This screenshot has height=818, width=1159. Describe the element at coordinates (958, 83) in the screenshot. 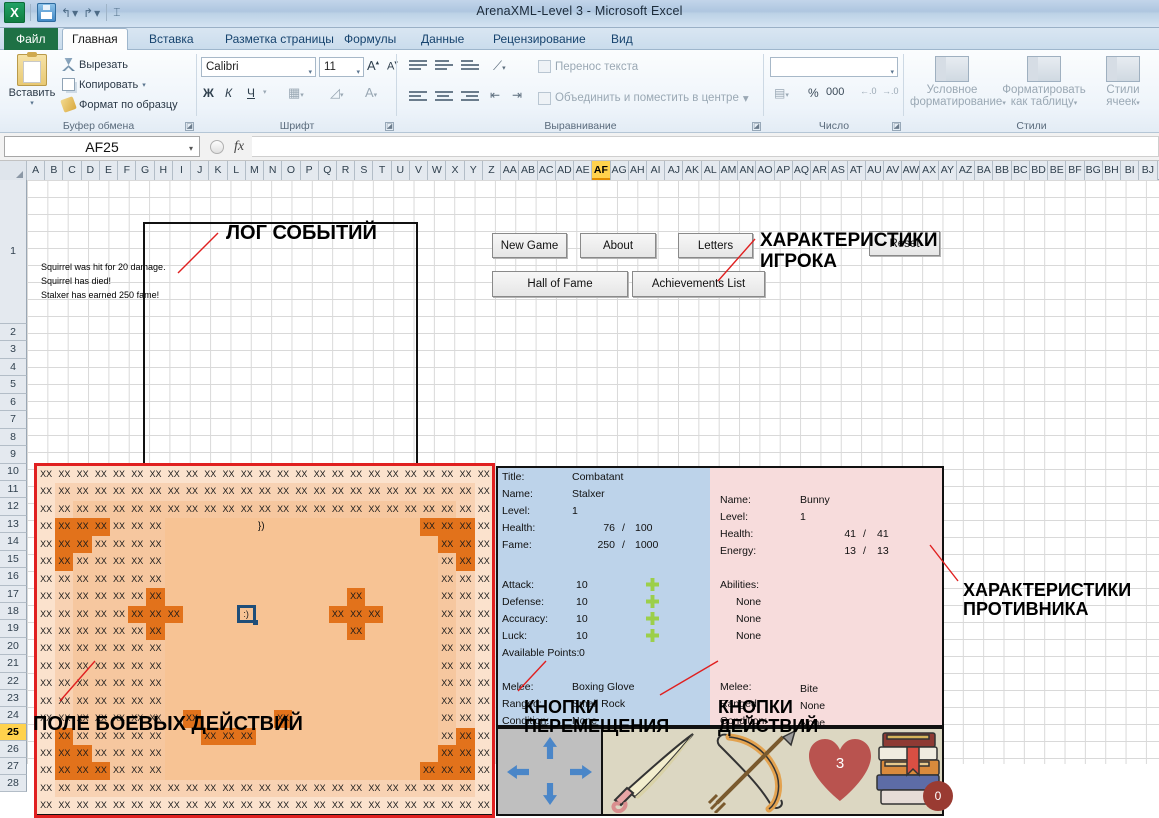

I see `conditional-formatting-button: Условное форматирование▾` at that location.